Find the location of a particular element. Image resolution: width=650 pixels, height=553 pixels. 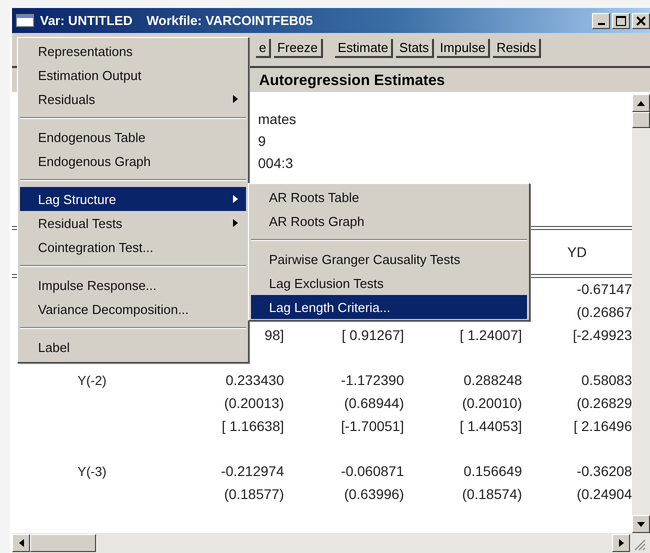

close-button is located at coordinates (641, 20).